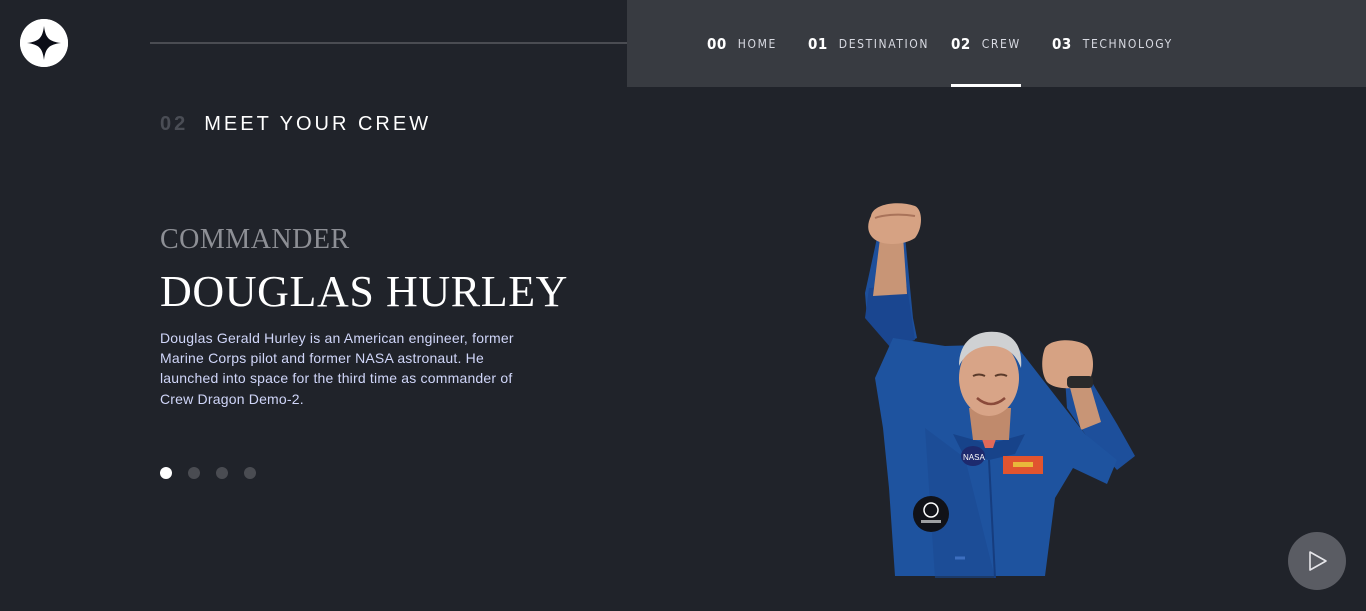  I want to click on logo, so click(44, 43).